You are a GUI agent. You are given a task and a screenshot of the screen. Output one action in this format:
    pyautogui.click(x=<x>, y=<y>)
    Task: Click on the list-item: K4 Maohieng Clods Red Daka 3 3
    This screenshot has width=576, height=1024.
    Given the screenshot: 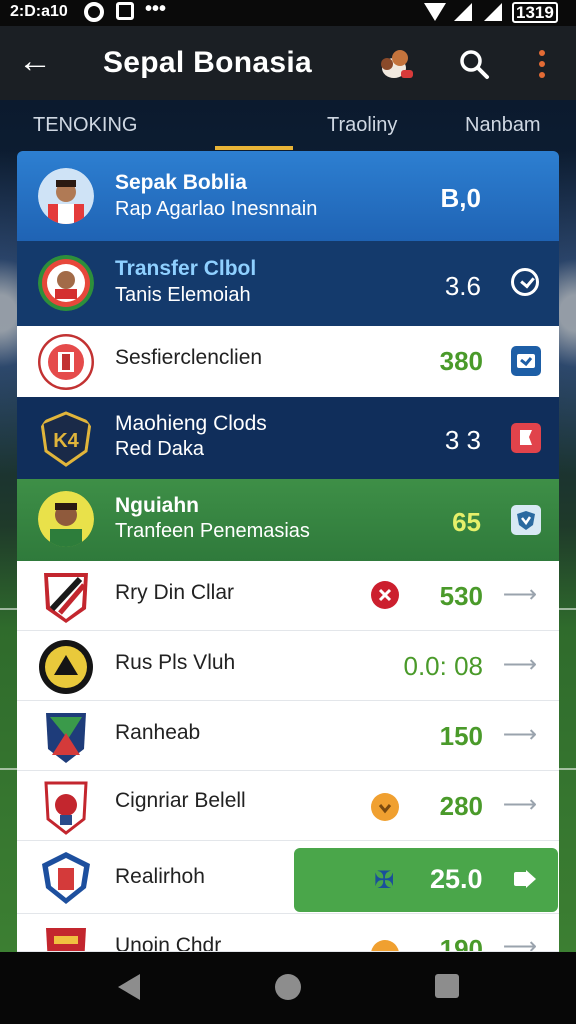 What is the action you would take?
    pyautogui.click(x=288, y=438)
    